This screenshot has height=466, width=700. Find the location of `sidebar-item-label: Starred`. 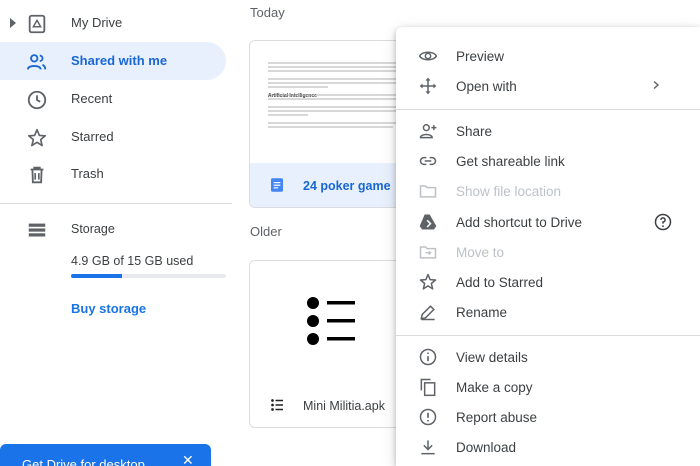

sidebar-item-label: Starred is located at coordinates (92, 136).